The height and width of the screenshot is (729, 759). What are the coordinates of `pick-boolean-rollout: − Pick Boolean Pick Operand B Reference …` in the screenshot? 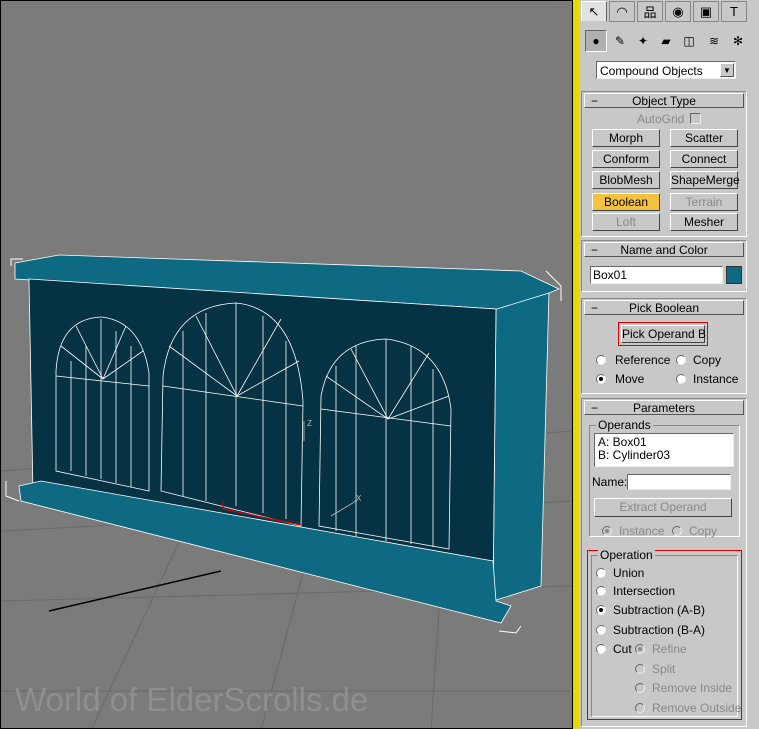 It's located at (664, 346).